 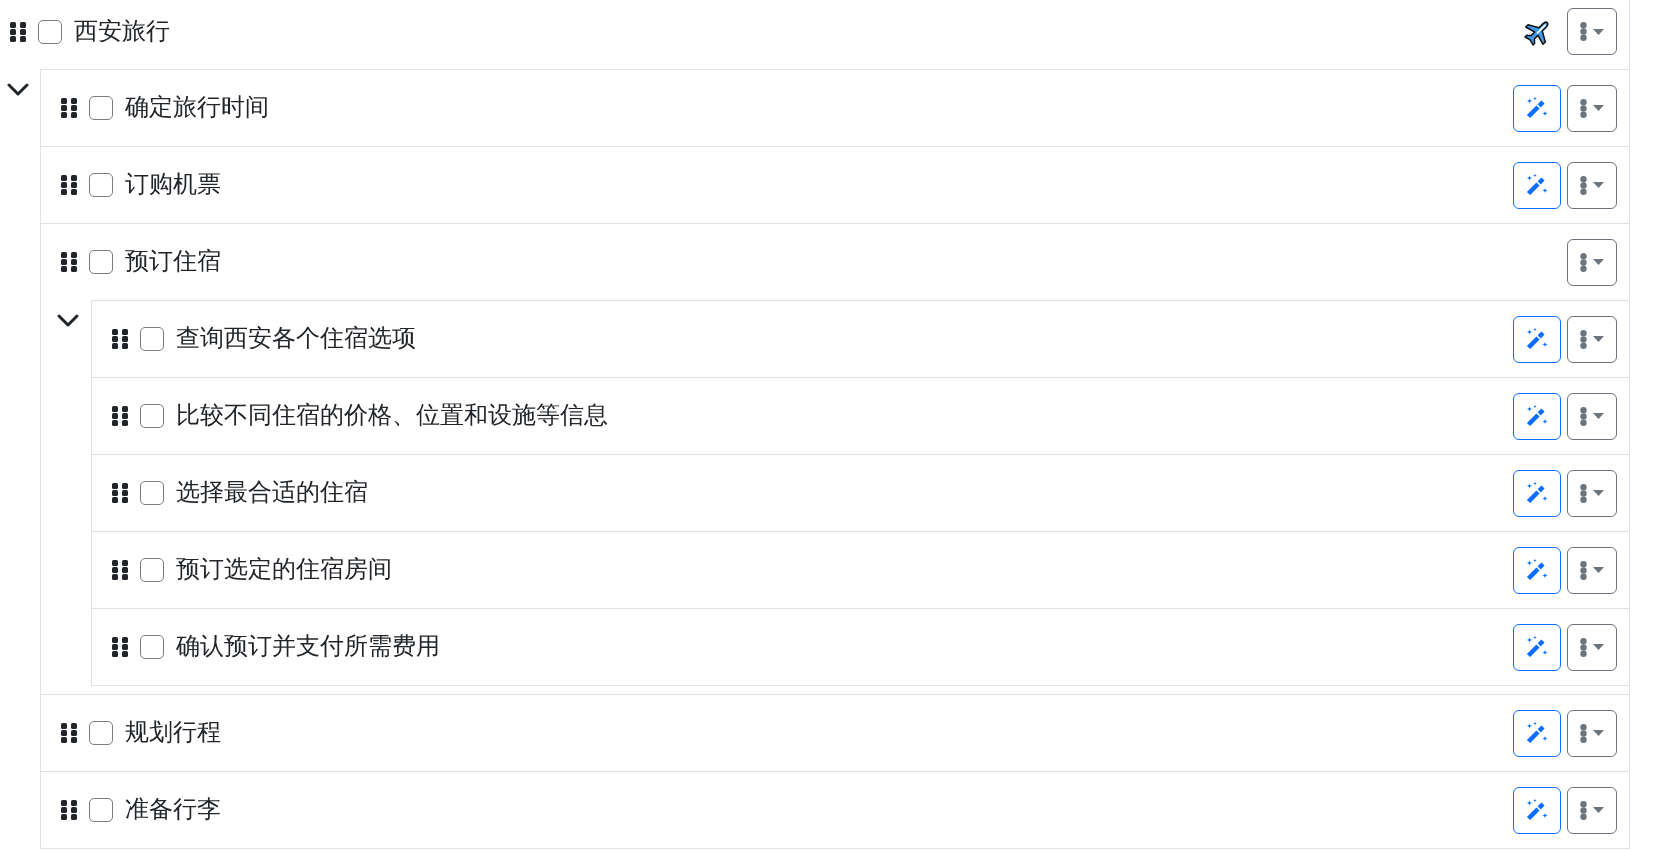 What do you see at coordinates (284, 570) in the screenshot?
I see `task-title: 预订选定的住宿房间` at bounding box center [284, 570].